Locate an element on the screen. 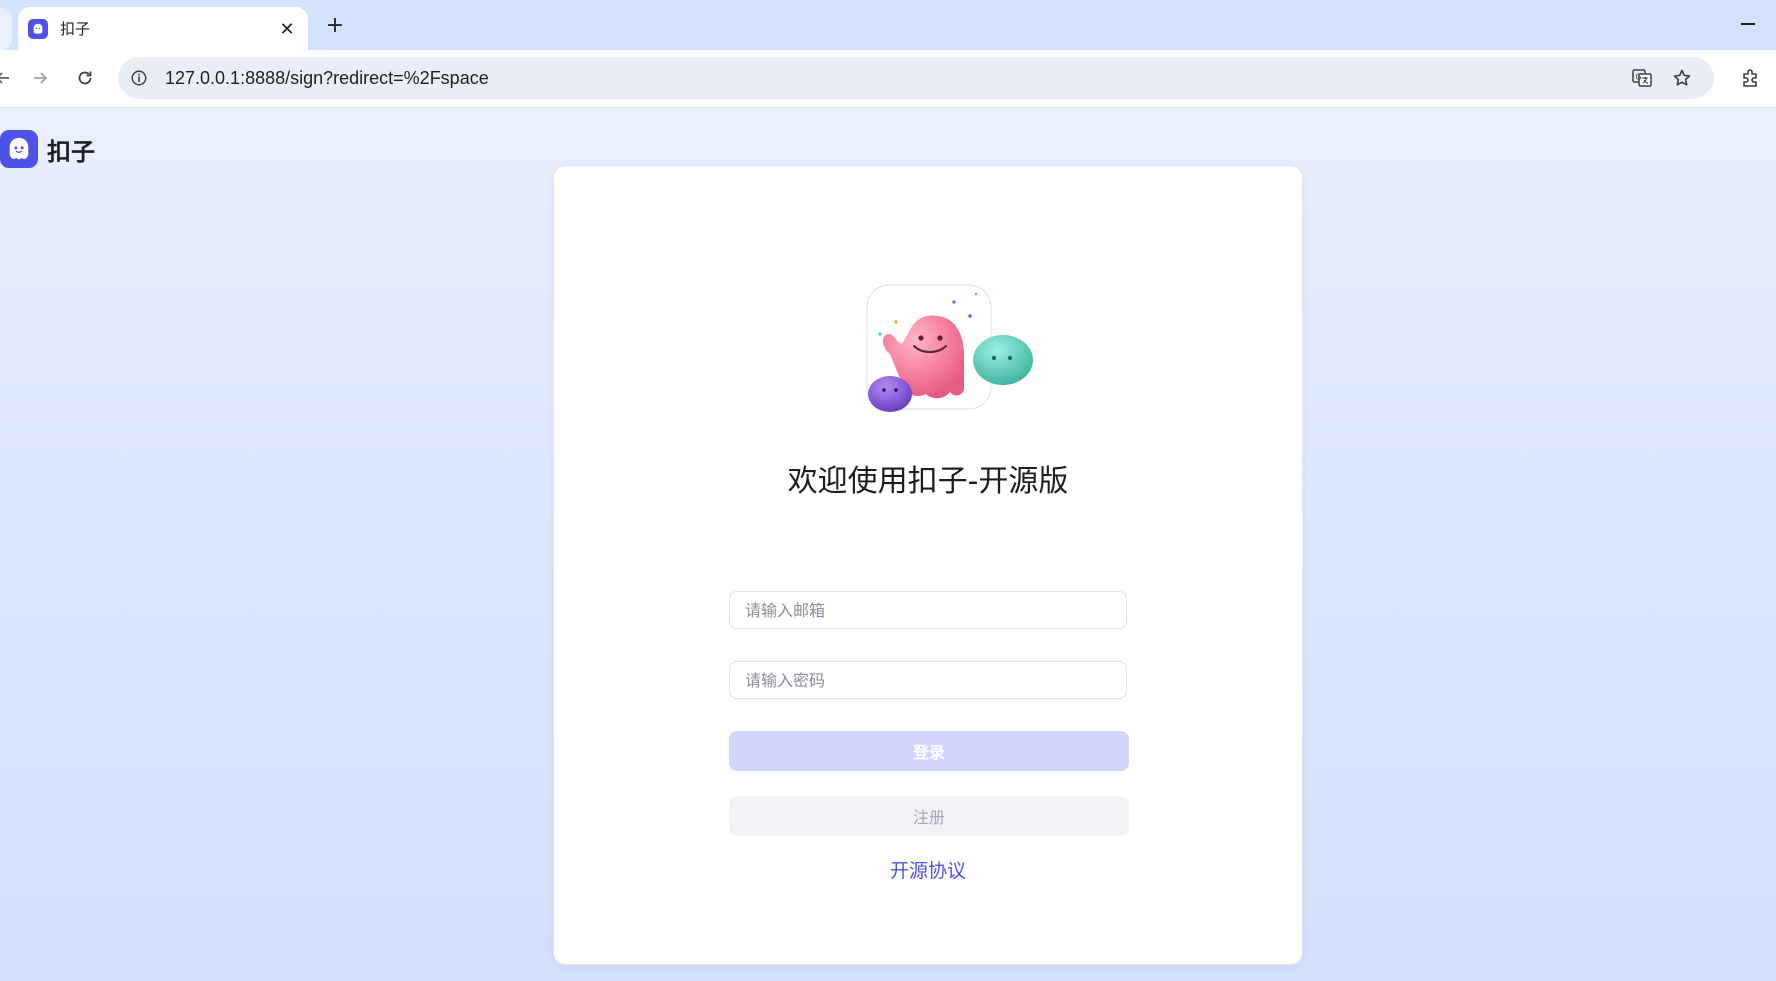 Image resolution: width=1776 pixels, height=981 pixels. new-tab-button: + is located at coordinates (335, 25).